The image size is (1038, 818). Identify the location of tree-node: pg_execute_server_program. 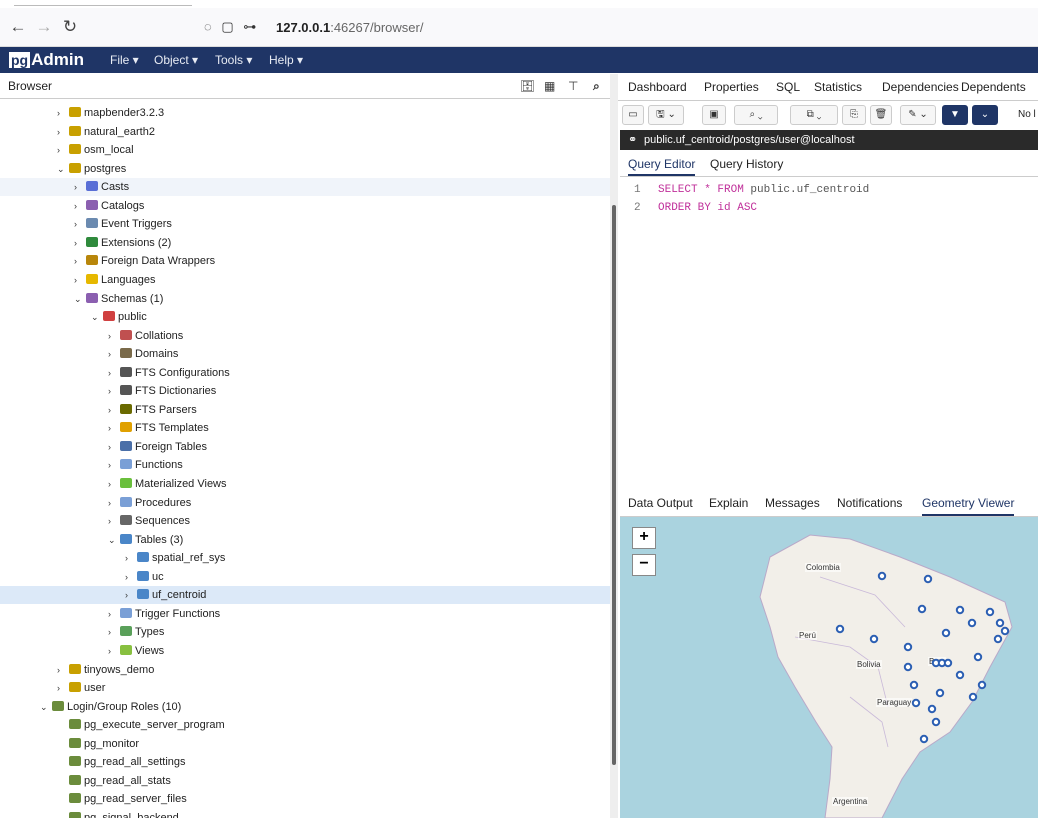
(305, 725).